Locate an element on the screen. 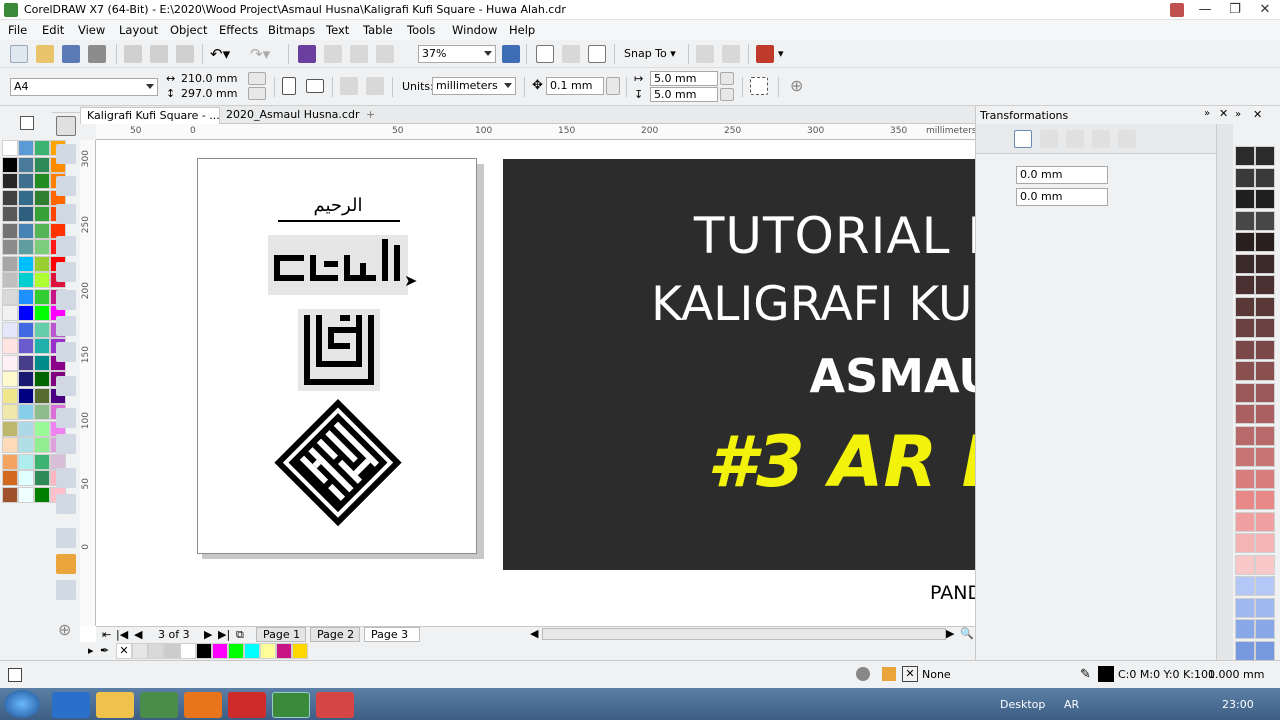  desktop-toolbar-label: Desktop is located at coordinates (1022, 704).